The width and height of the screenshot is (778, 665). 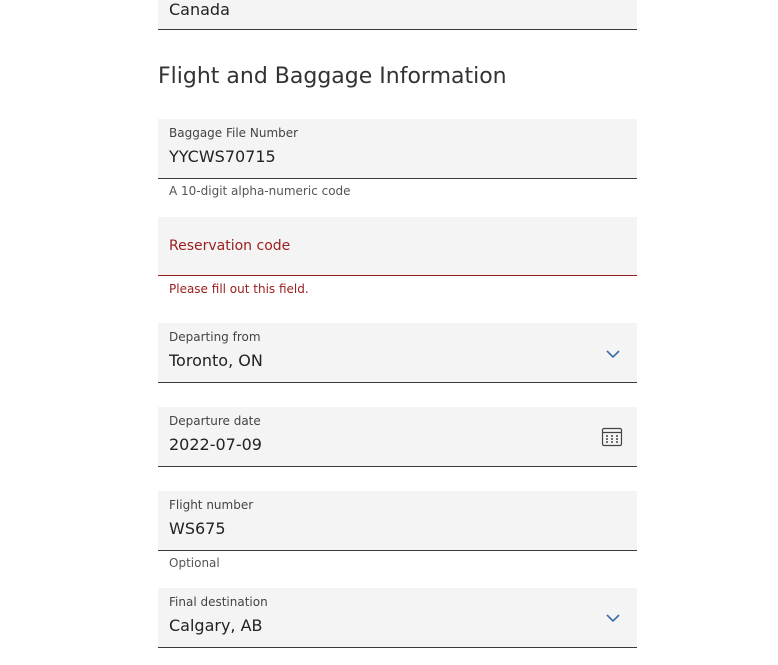 I want to click on final-destination-label: Final destination, so click(x=218, y=602).